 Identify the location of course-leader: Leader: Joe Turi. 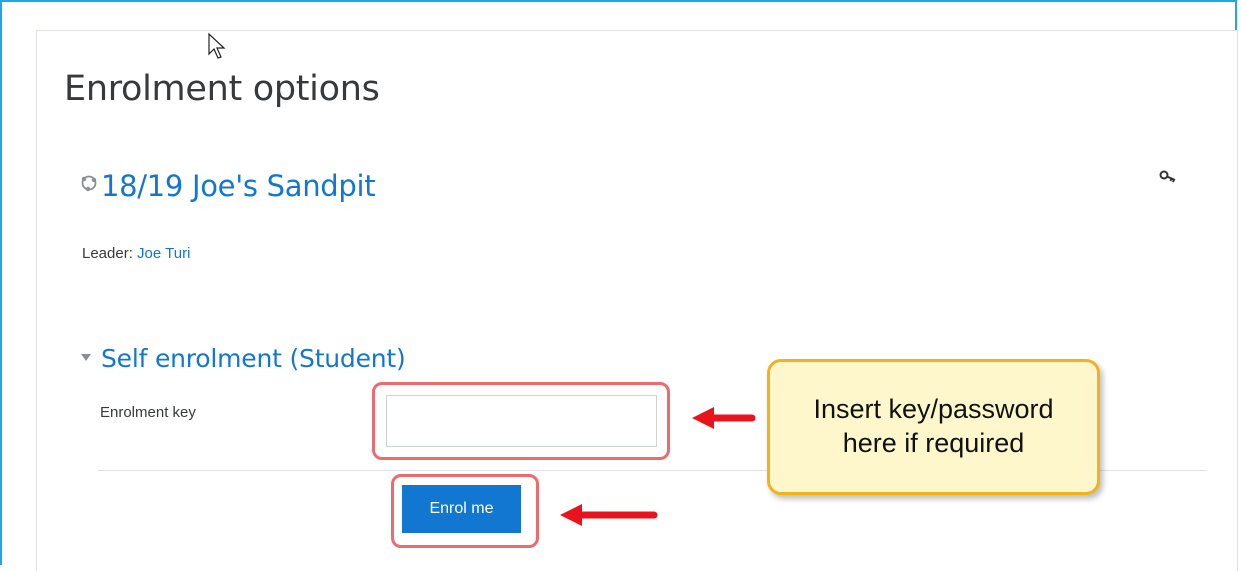
(136, 253).